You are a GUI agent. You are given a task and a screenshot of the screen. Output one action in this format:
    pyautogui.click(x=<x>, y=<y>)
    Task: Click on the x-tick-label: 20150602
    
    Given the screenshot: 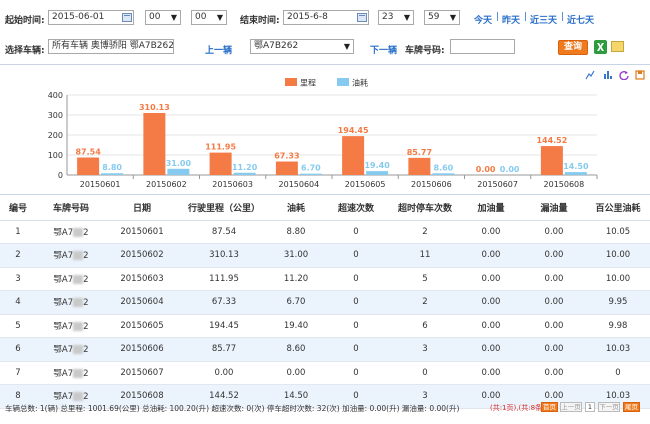 What is the action you would take?
    pyautogui.click(x=166, y=184)
    